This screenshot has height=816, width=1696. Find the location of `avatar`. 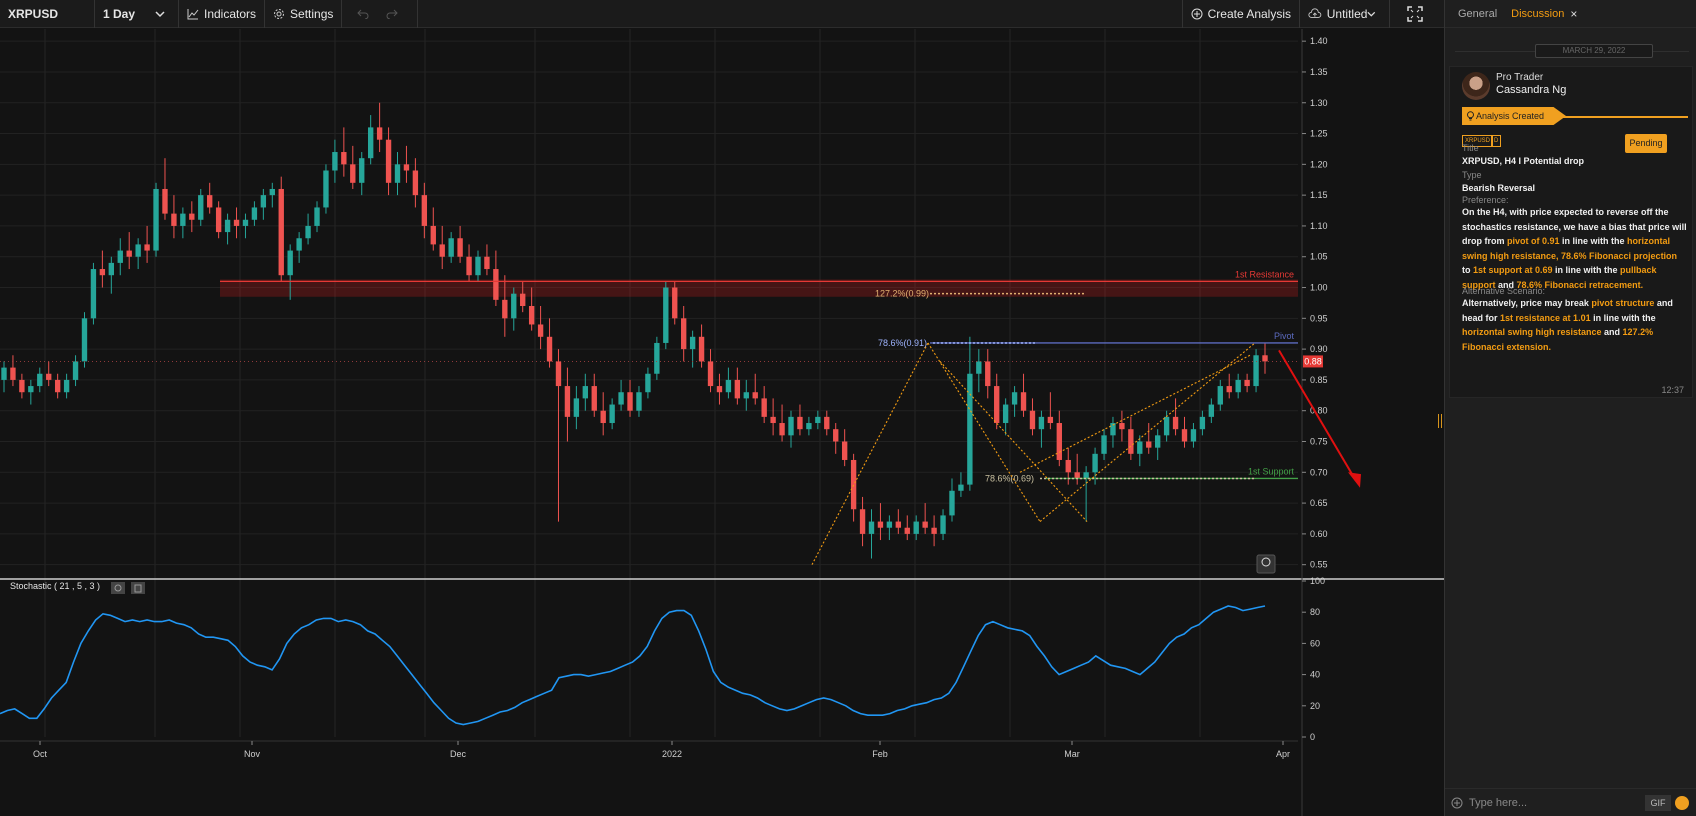

avatar is located at coordinates (1476, 86).